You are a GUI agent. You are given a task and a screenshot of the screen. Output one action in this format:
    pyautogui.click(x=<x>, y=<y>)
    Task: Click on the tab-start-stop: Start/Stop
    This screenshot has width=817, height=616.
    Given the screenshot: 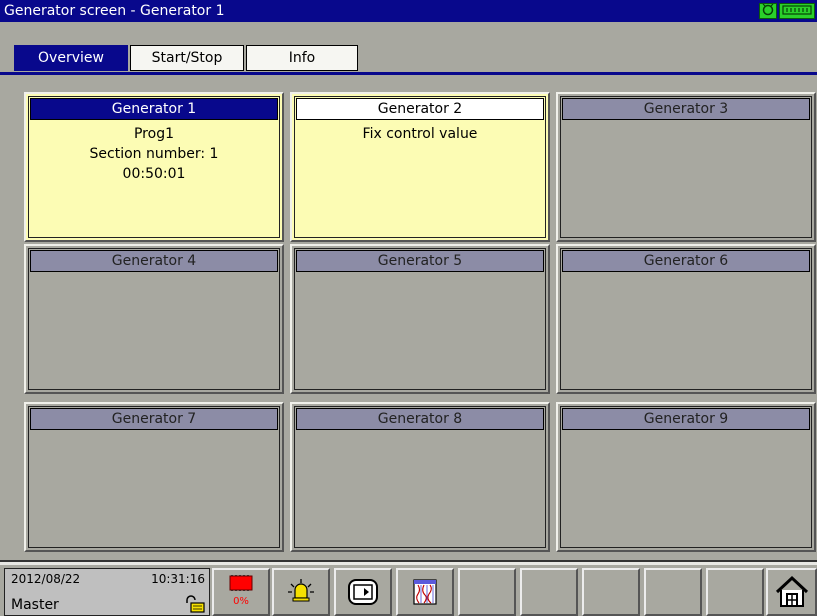 What is the action you would take?
    pyautogui.click(x=187, y=58)
    